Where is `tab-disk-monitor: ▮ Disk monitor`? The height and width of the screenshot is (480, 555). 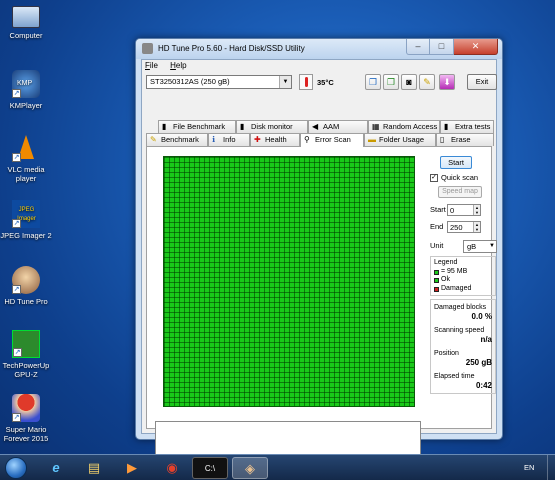
tab-disk-monitor: ▮ Disk monitor is located at coordinates (272, 126).